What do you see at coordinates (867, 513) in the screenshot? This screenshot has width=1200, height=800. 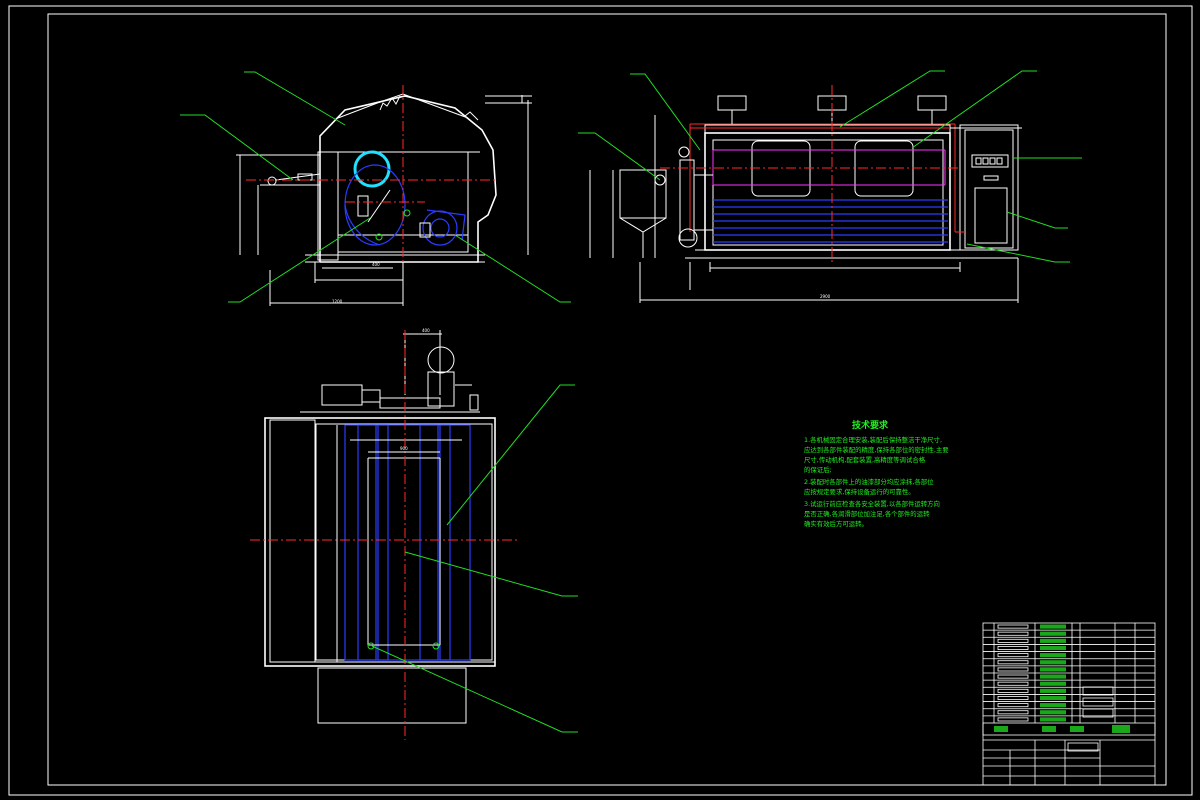 I see `tech-req-line-8: 是否正确,各润滑部位加注足,各个部件的运转` at bounding box center [867, 513].